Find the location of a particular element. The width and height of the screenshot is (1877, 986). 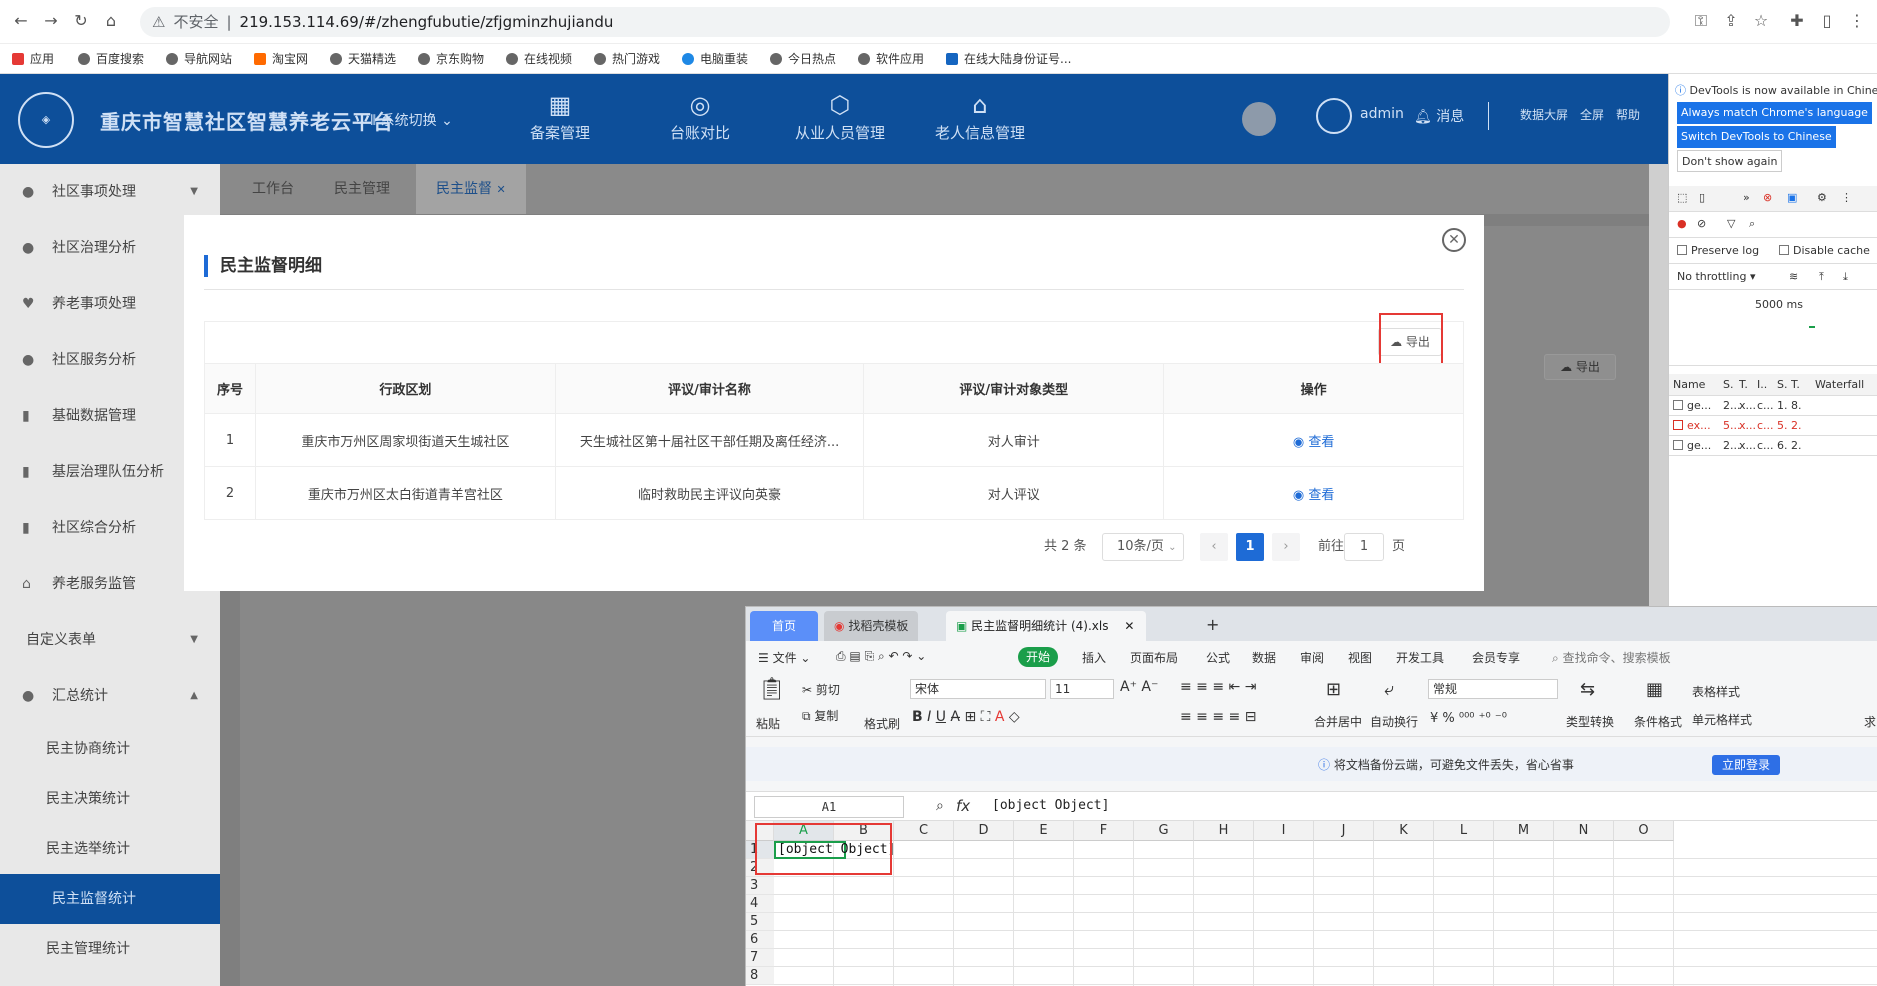

tab-home: 首页 is located at coordinates (784, 626).